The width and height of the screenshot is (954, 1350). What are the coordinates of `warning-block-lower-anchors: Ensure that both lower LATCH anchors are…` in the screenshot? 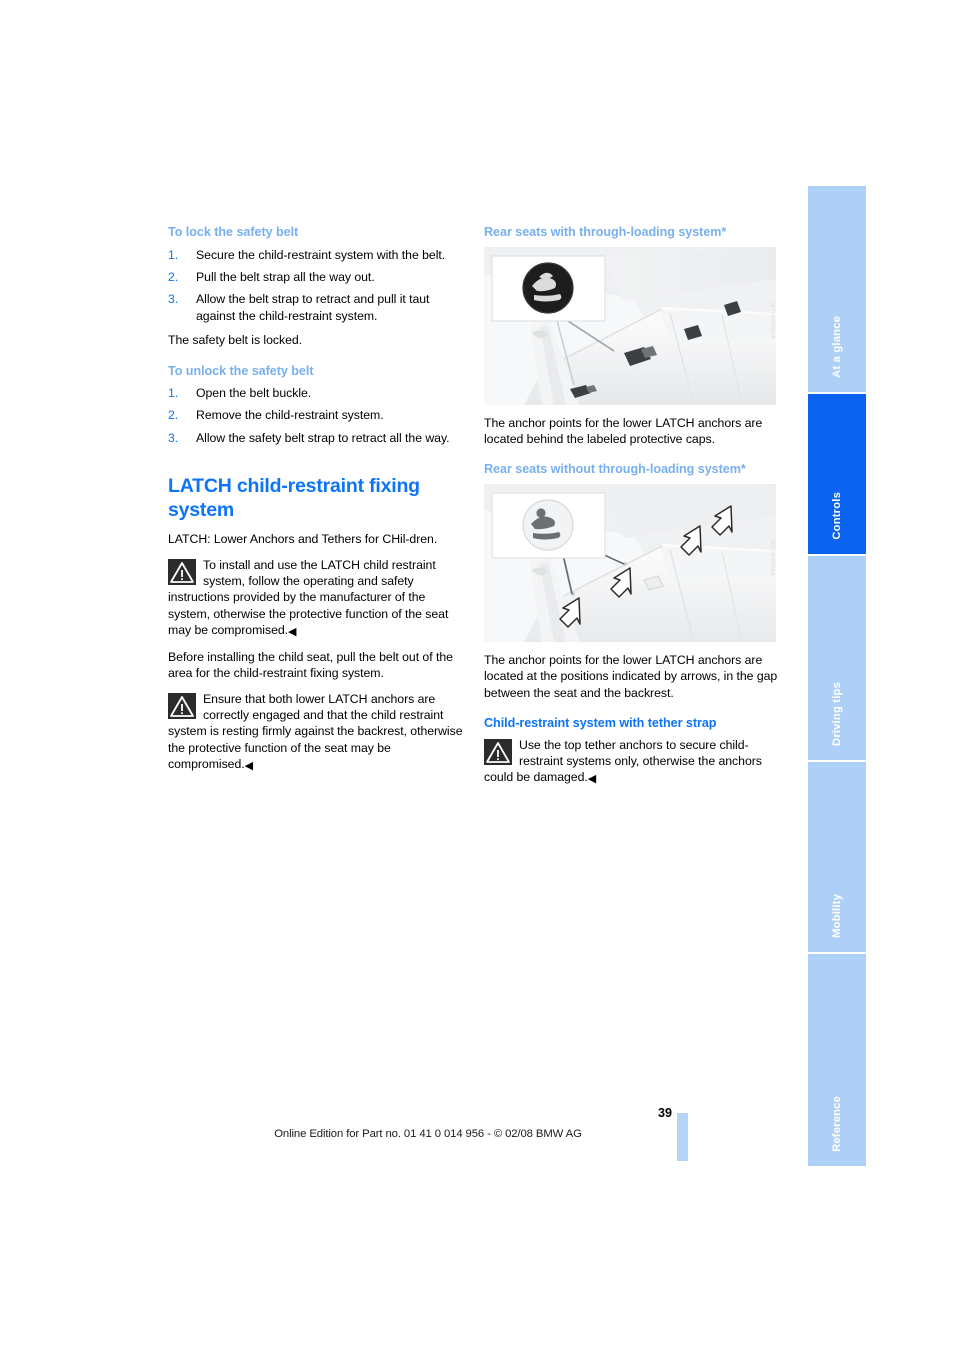 It's located at (317, 732).